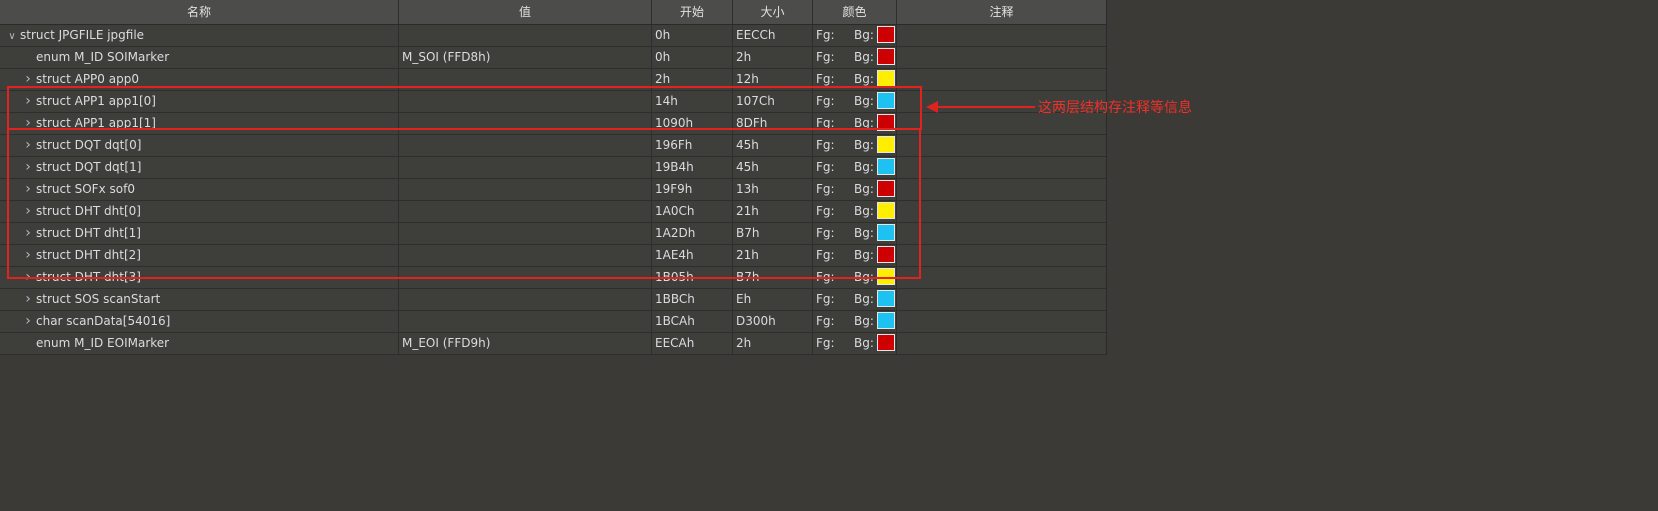 The height and width of the screenshot is (511, 1658). What do you see at coordinates (103, 57) in the screenshot?
I see `row-name-text: enum M_ID SOIMarker` at bounding box center [103, 57].